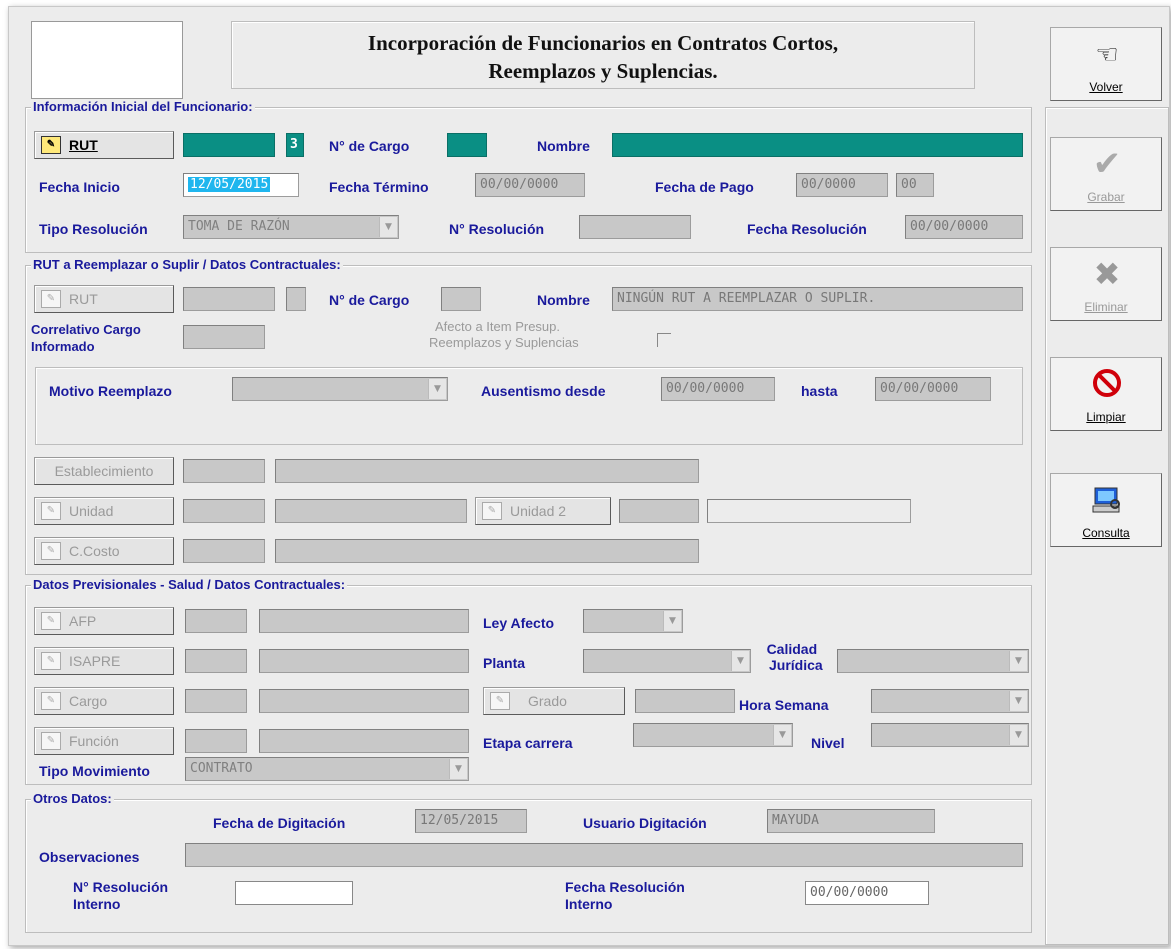 This screenshot has height=949, width=1171. What do you see at coordinates (364, 621) in the screenshot?
I see `afp-name-field` at bounding box center [364, 621].